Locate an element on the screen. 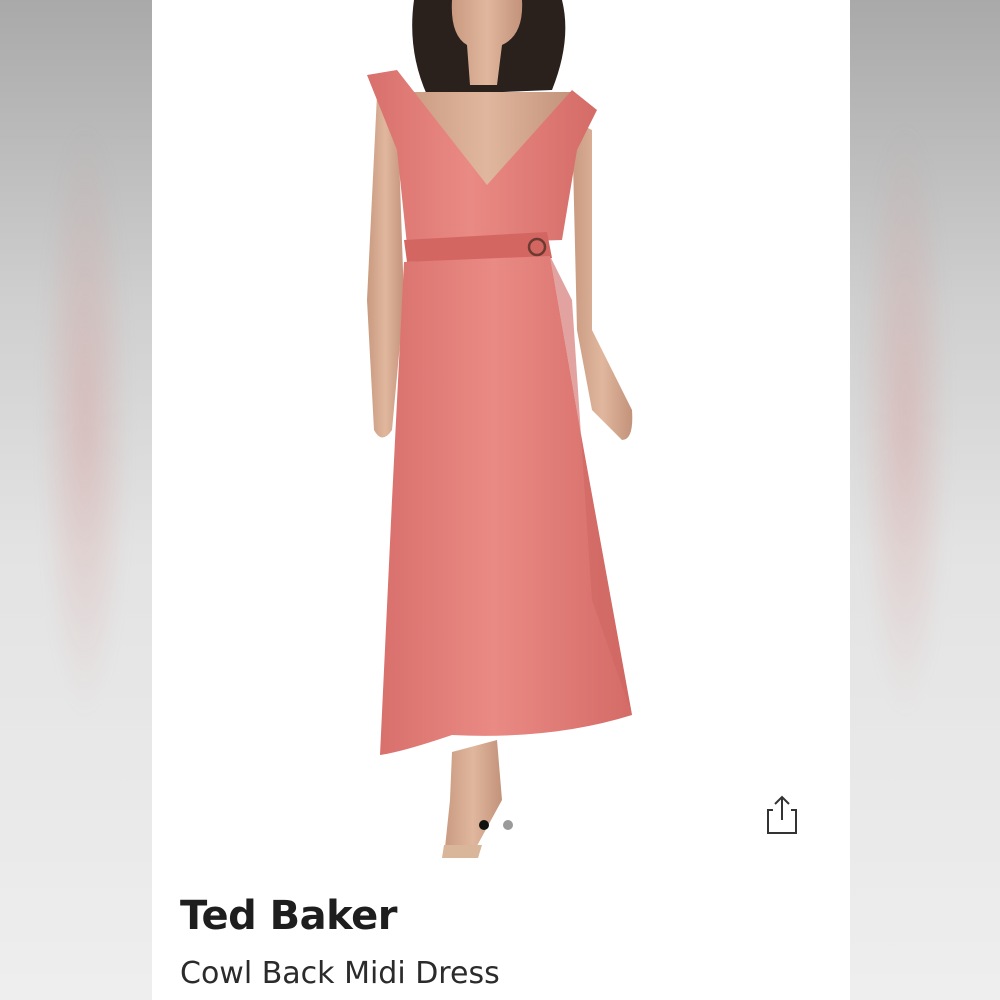 The image size is (1000, 1000). image-carousel-indicator is located at coordinates (496, 825).